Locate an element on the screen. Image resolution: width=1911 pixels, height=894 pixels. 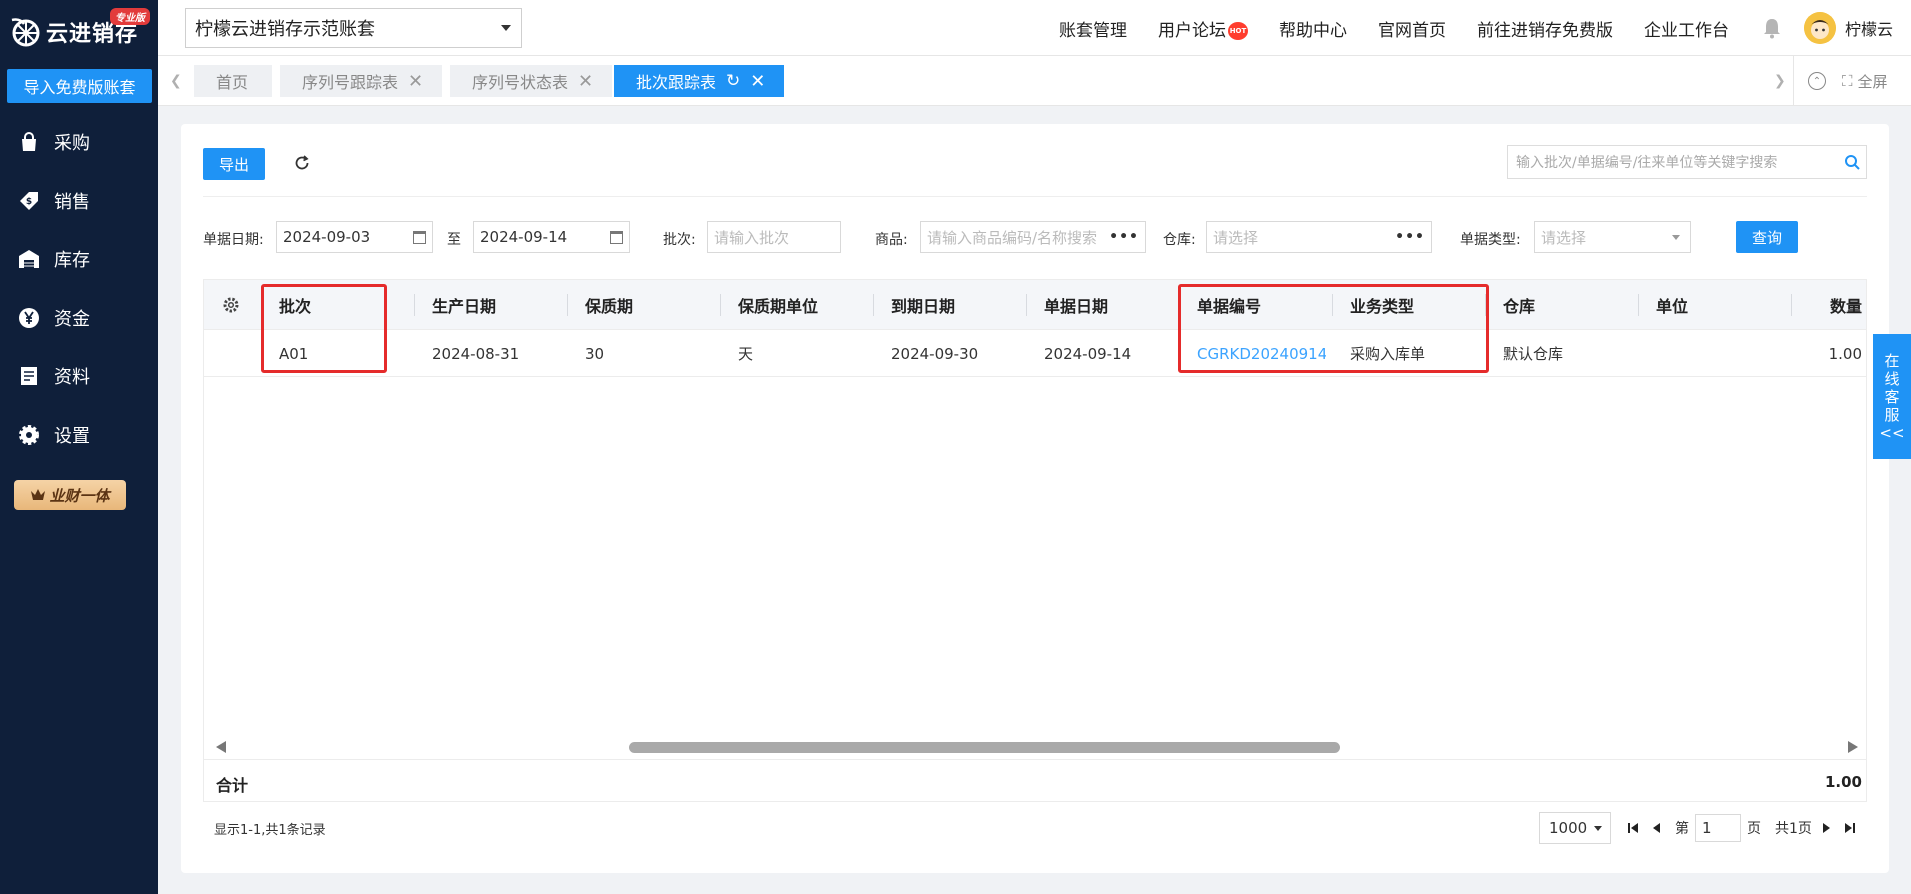
refresh-icon is located at coordinates (302, 163).